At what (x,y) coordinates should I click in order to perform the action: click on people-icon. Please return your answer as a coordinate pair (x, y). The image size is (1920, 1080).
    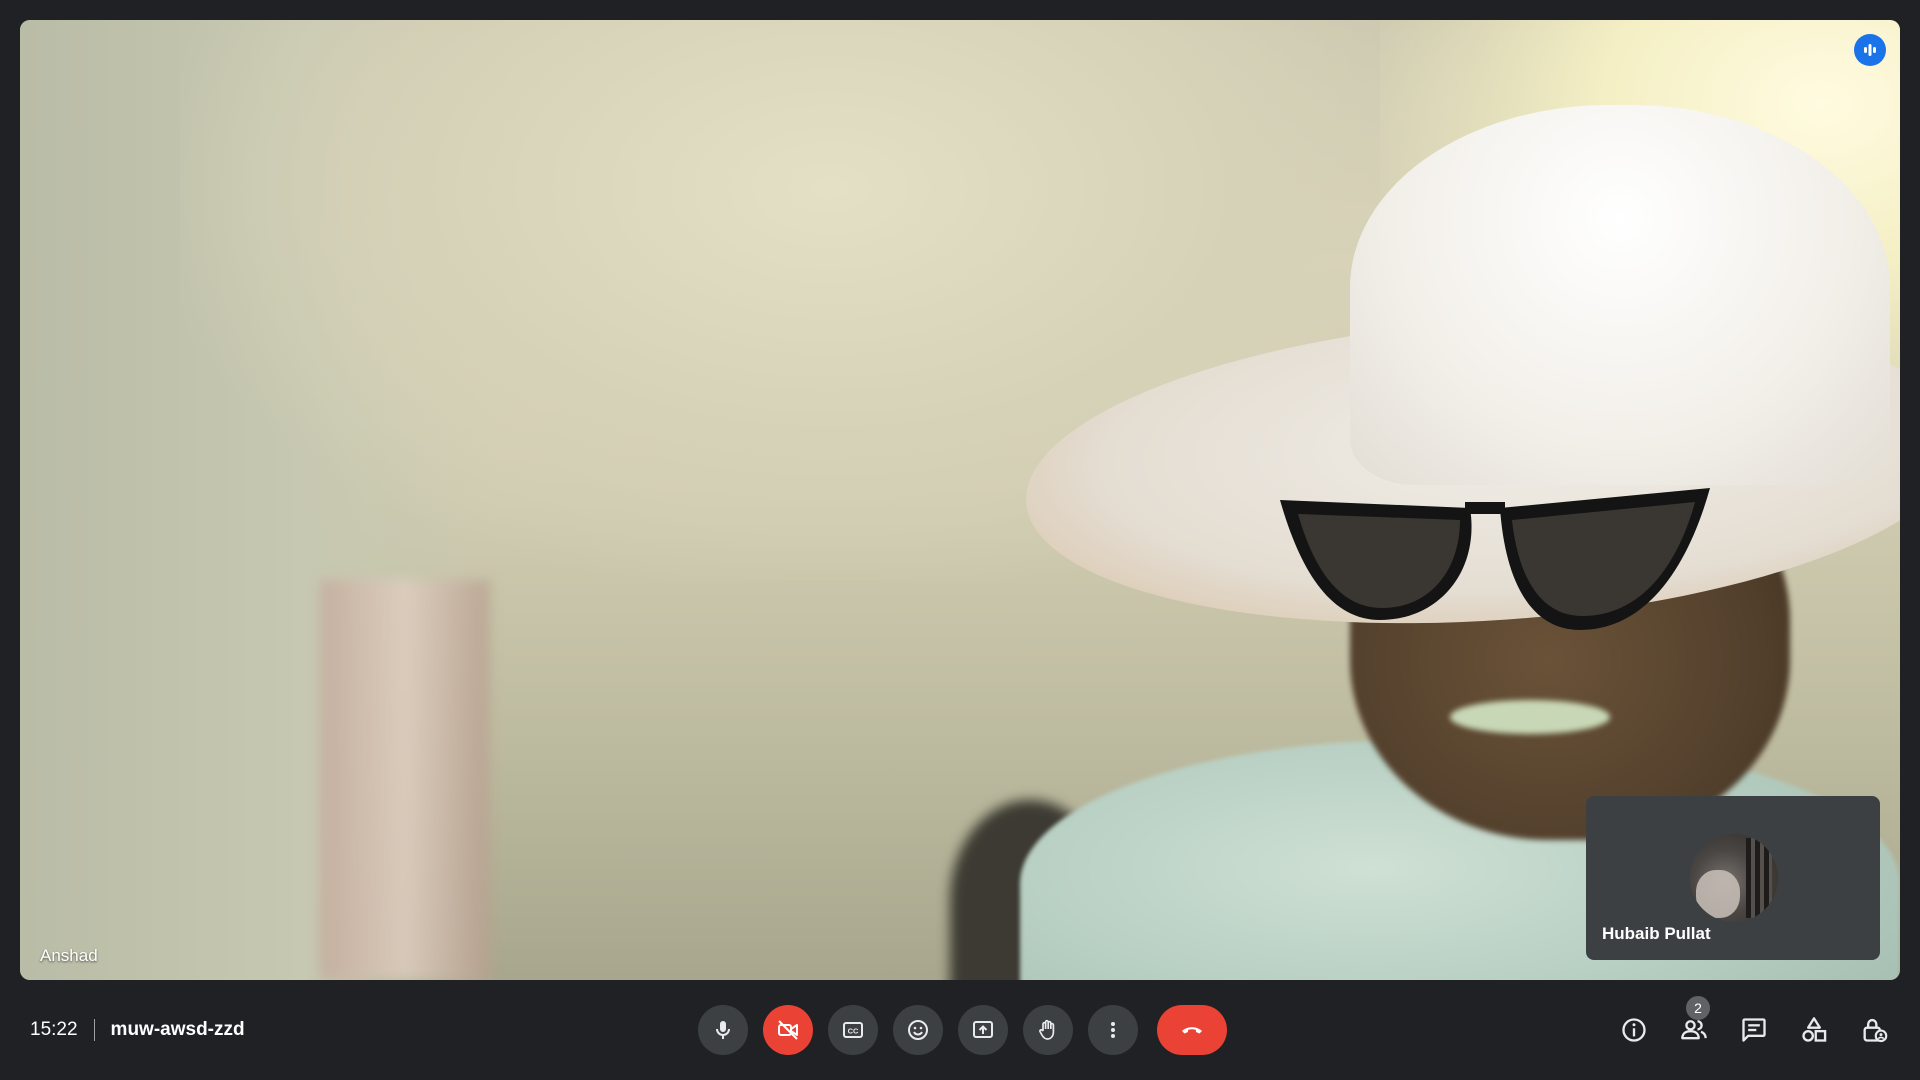
    Looking at the image, I should click on (1694, 1030).